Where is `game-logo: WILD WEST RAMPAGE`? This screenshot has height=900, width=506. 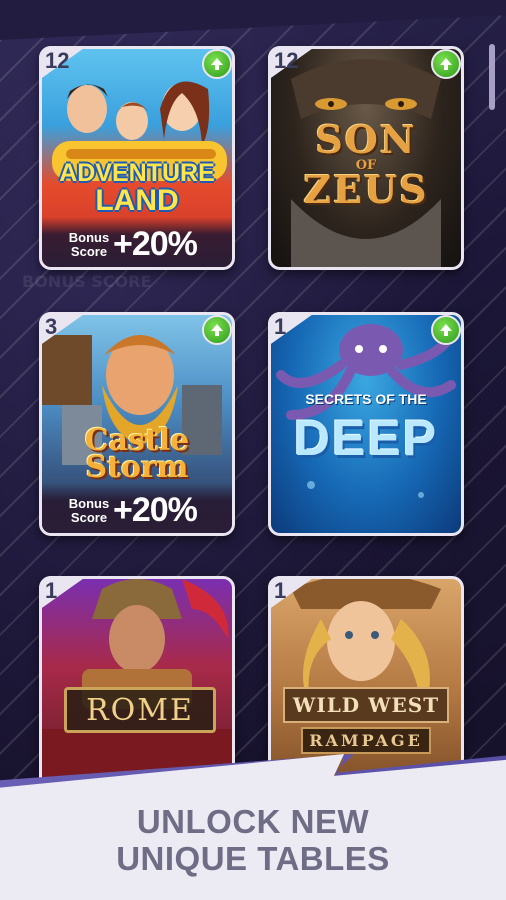 game-logo: WILD WEST RAMPAGE is located at coordinates (366, 720).